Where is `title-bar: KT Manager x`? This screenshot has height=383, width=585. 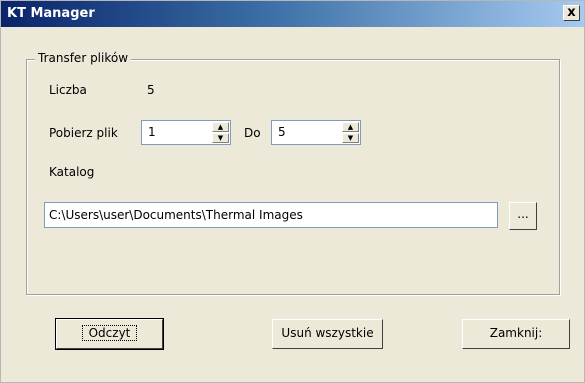 title-bar: KT Manager x is located at coordinates (292, 14).